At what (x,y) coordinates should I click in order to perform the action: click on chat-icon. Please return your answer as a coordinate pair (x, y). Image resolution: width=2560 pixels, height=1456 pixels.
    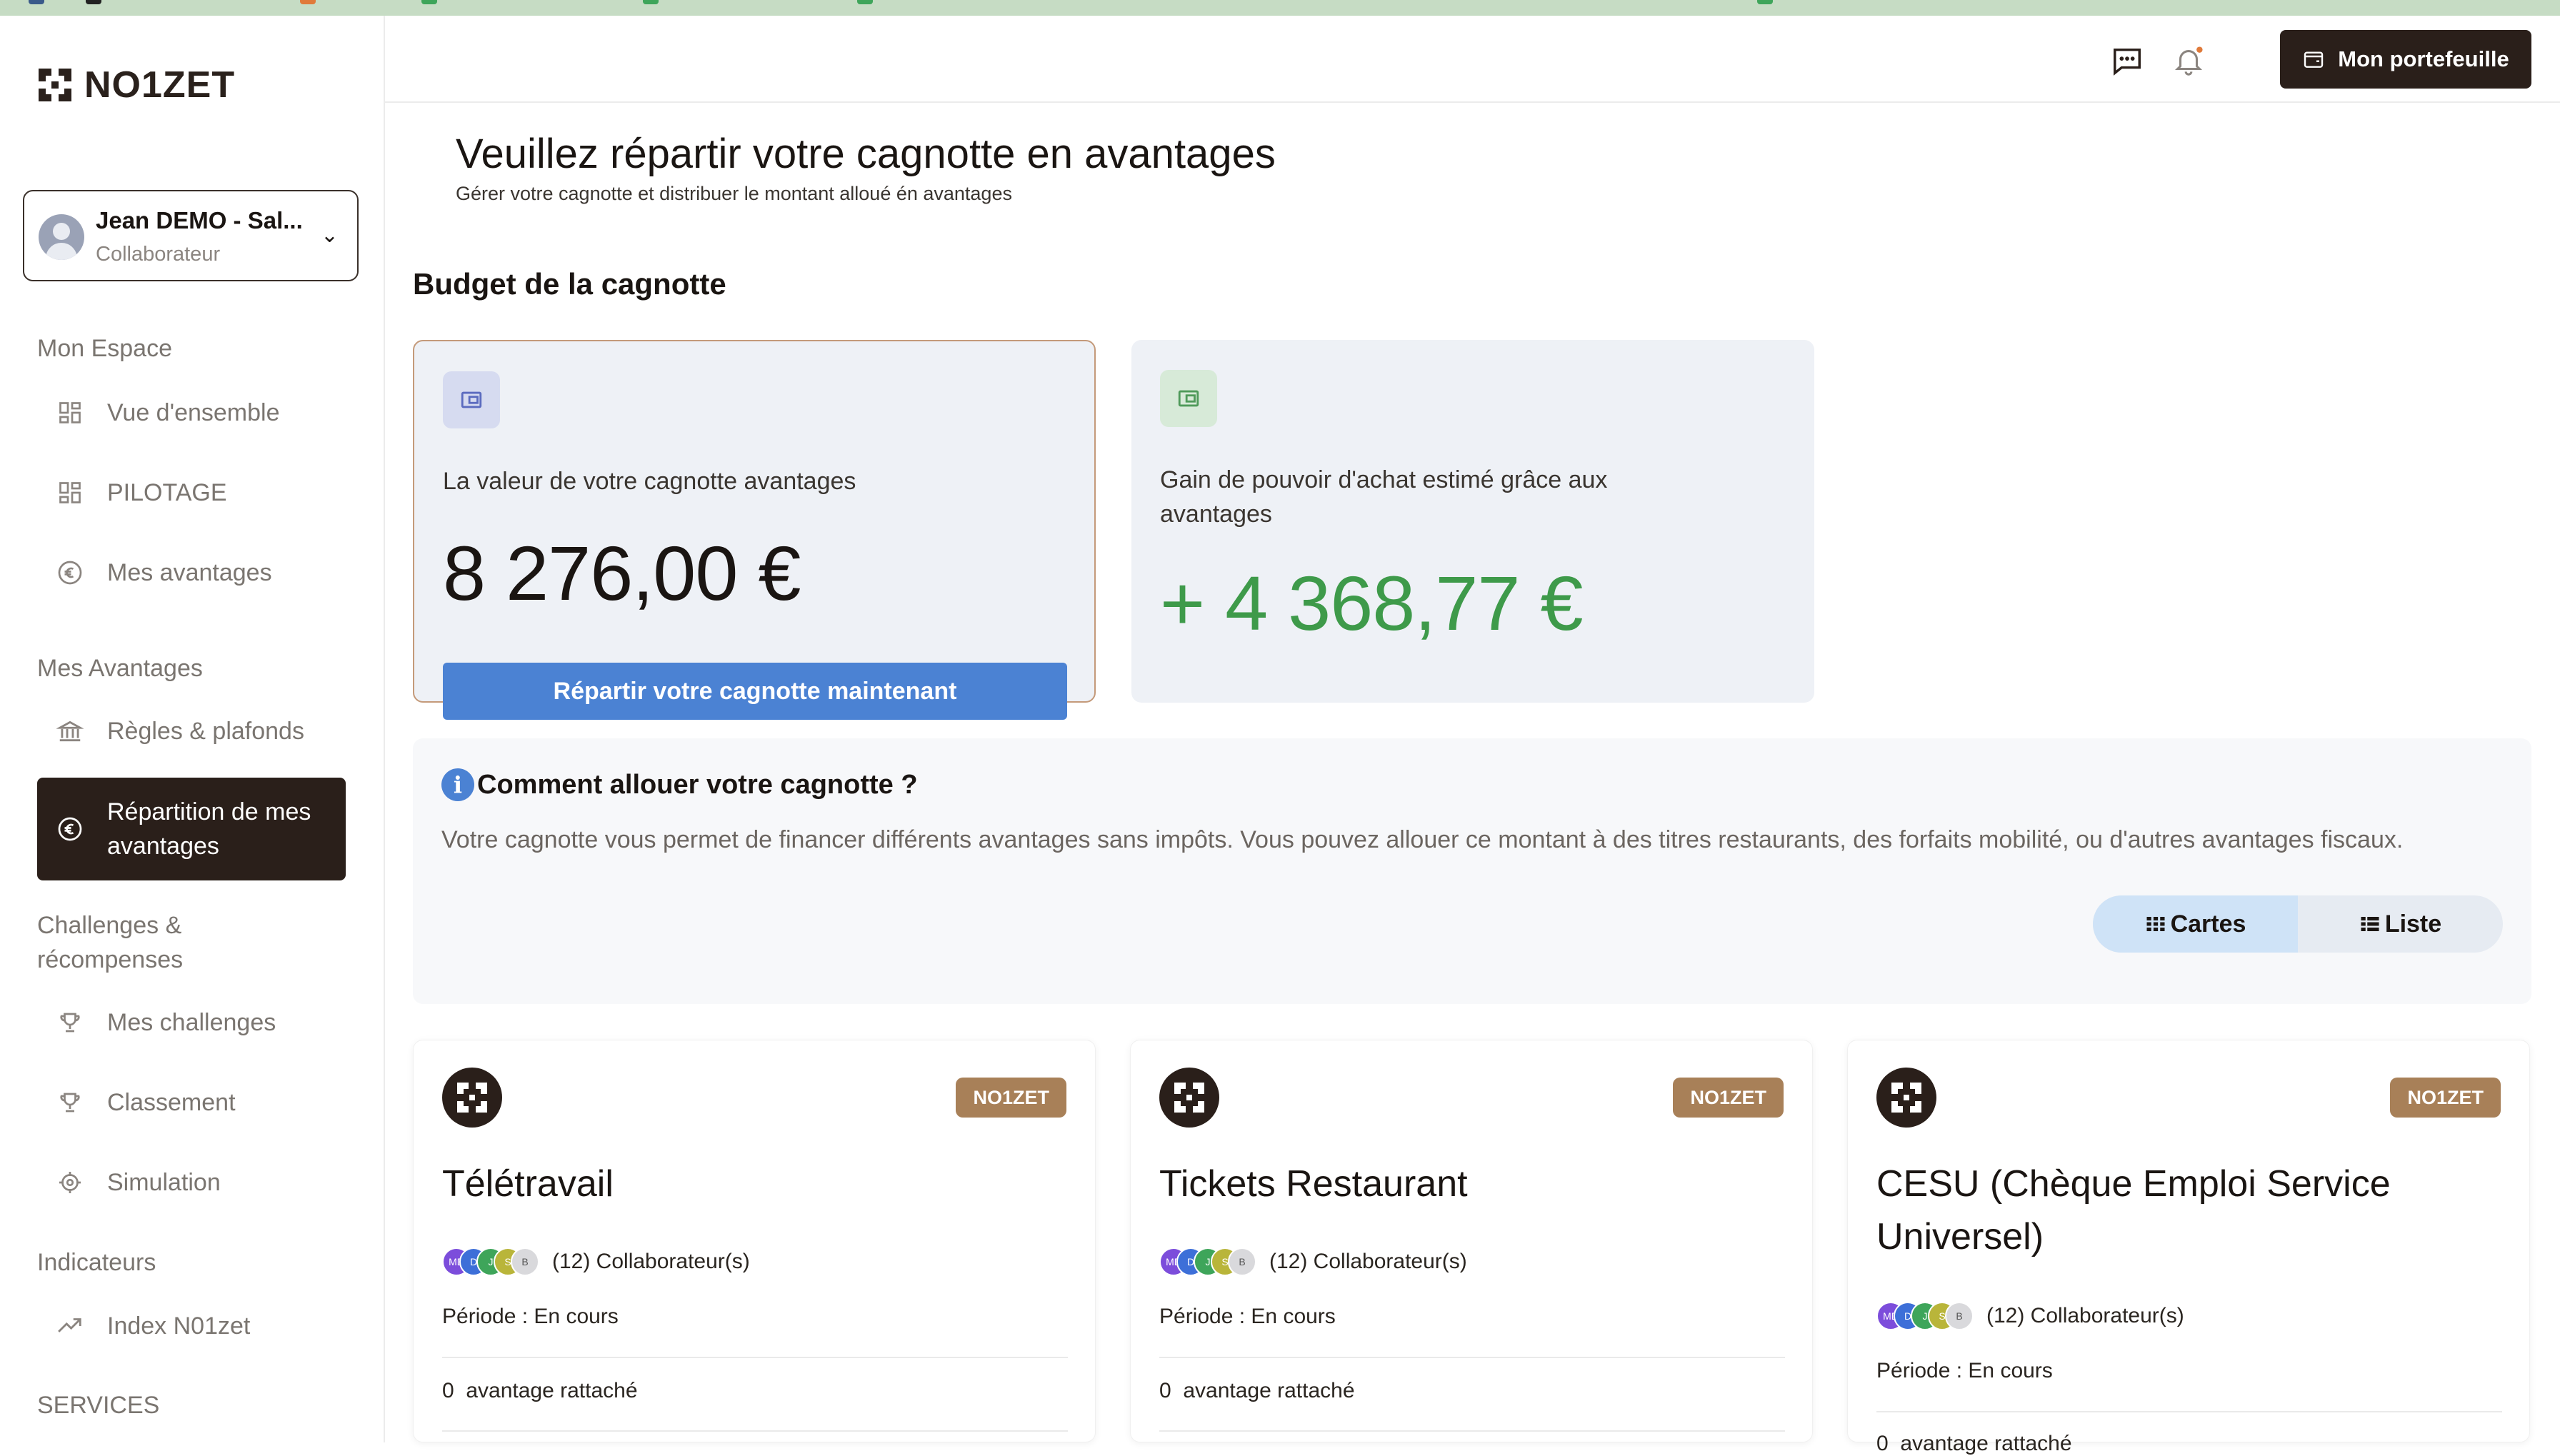
    Looking at the image, I should click on (2127, 60).